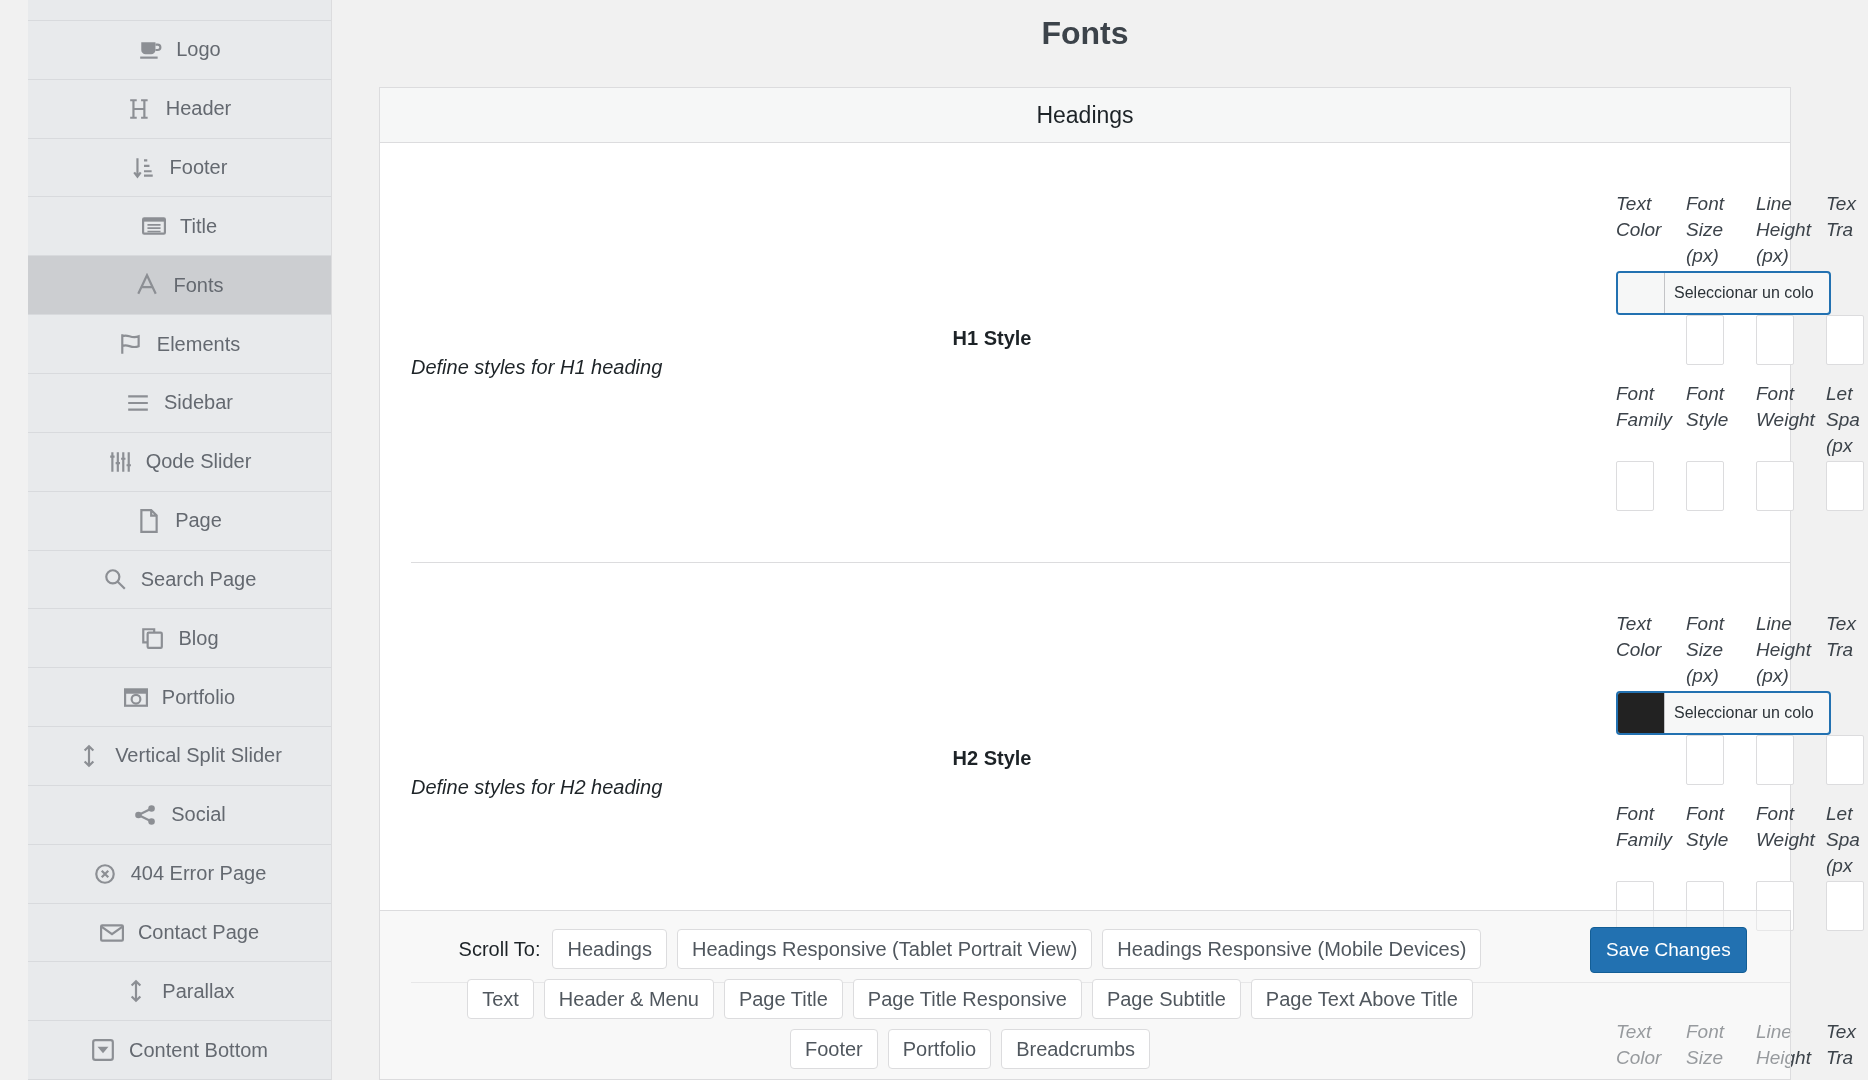 The width and height of the screenshot is (1868, 1080). Describe the element at coordinates (537, 367) in the screenshot. I see `section-description: Define styles for H1 heading` at that location.